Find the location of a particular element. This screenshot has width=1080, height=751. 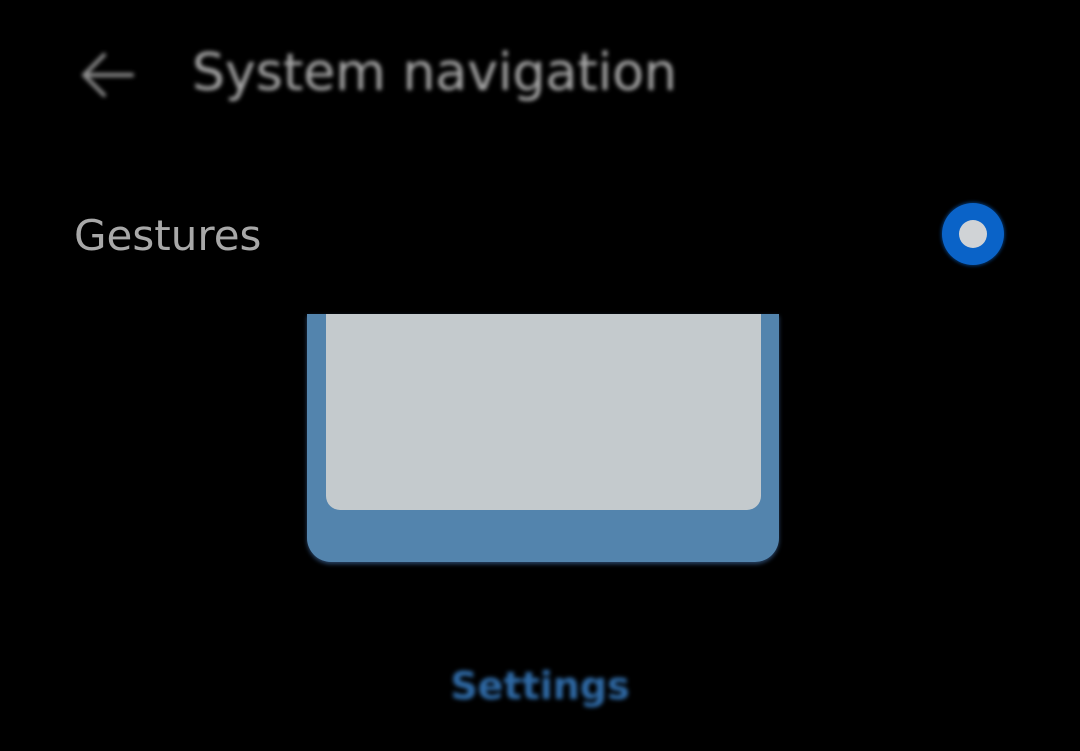

back-button is located at coordinates (106, 74).